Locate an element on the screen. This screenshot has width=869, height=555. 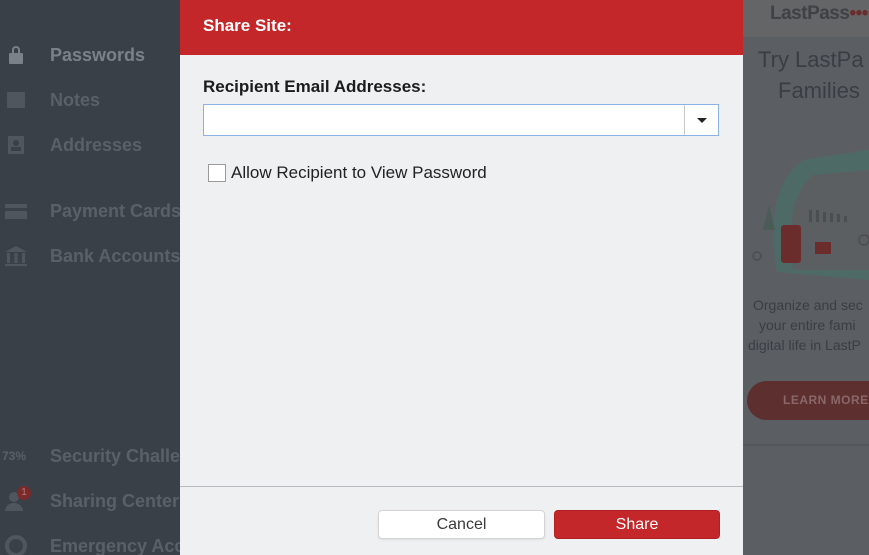
allow-view-password-option: Allow Recipient to View Password is located at coordinates (347, 173).